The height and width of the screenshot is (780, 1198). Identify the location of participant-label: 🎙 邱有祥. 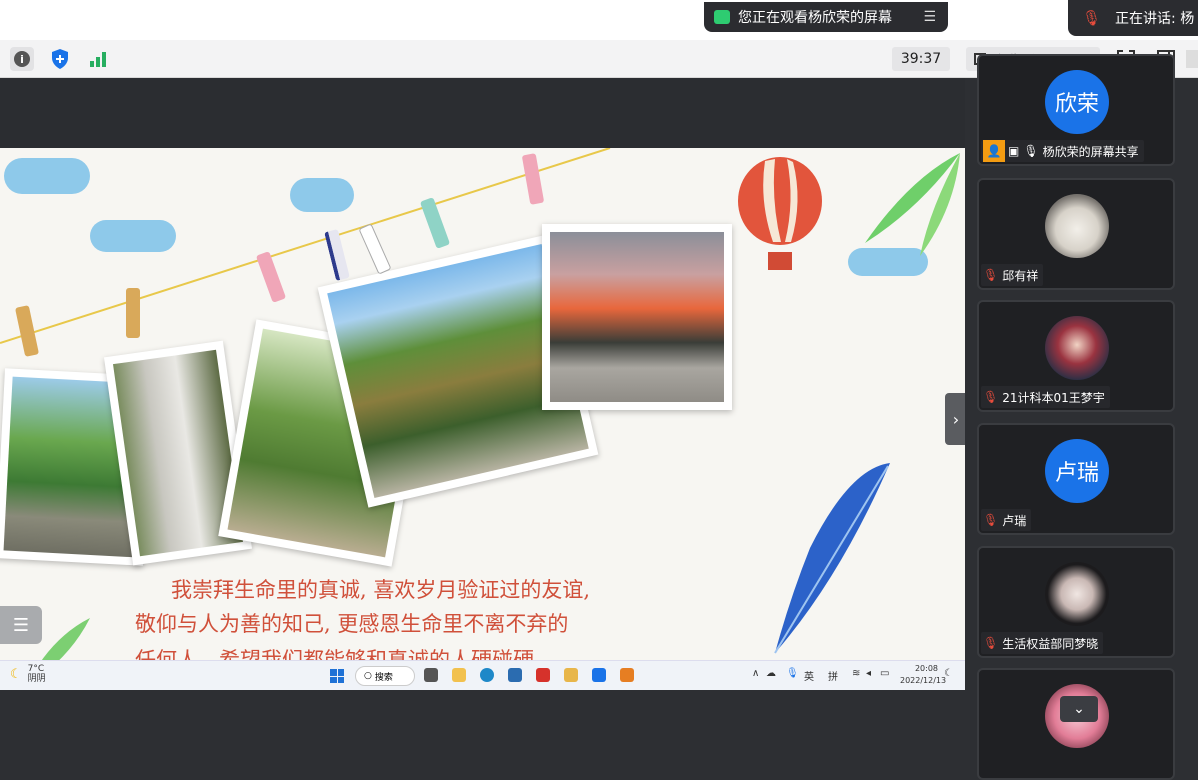
(1012, 275).